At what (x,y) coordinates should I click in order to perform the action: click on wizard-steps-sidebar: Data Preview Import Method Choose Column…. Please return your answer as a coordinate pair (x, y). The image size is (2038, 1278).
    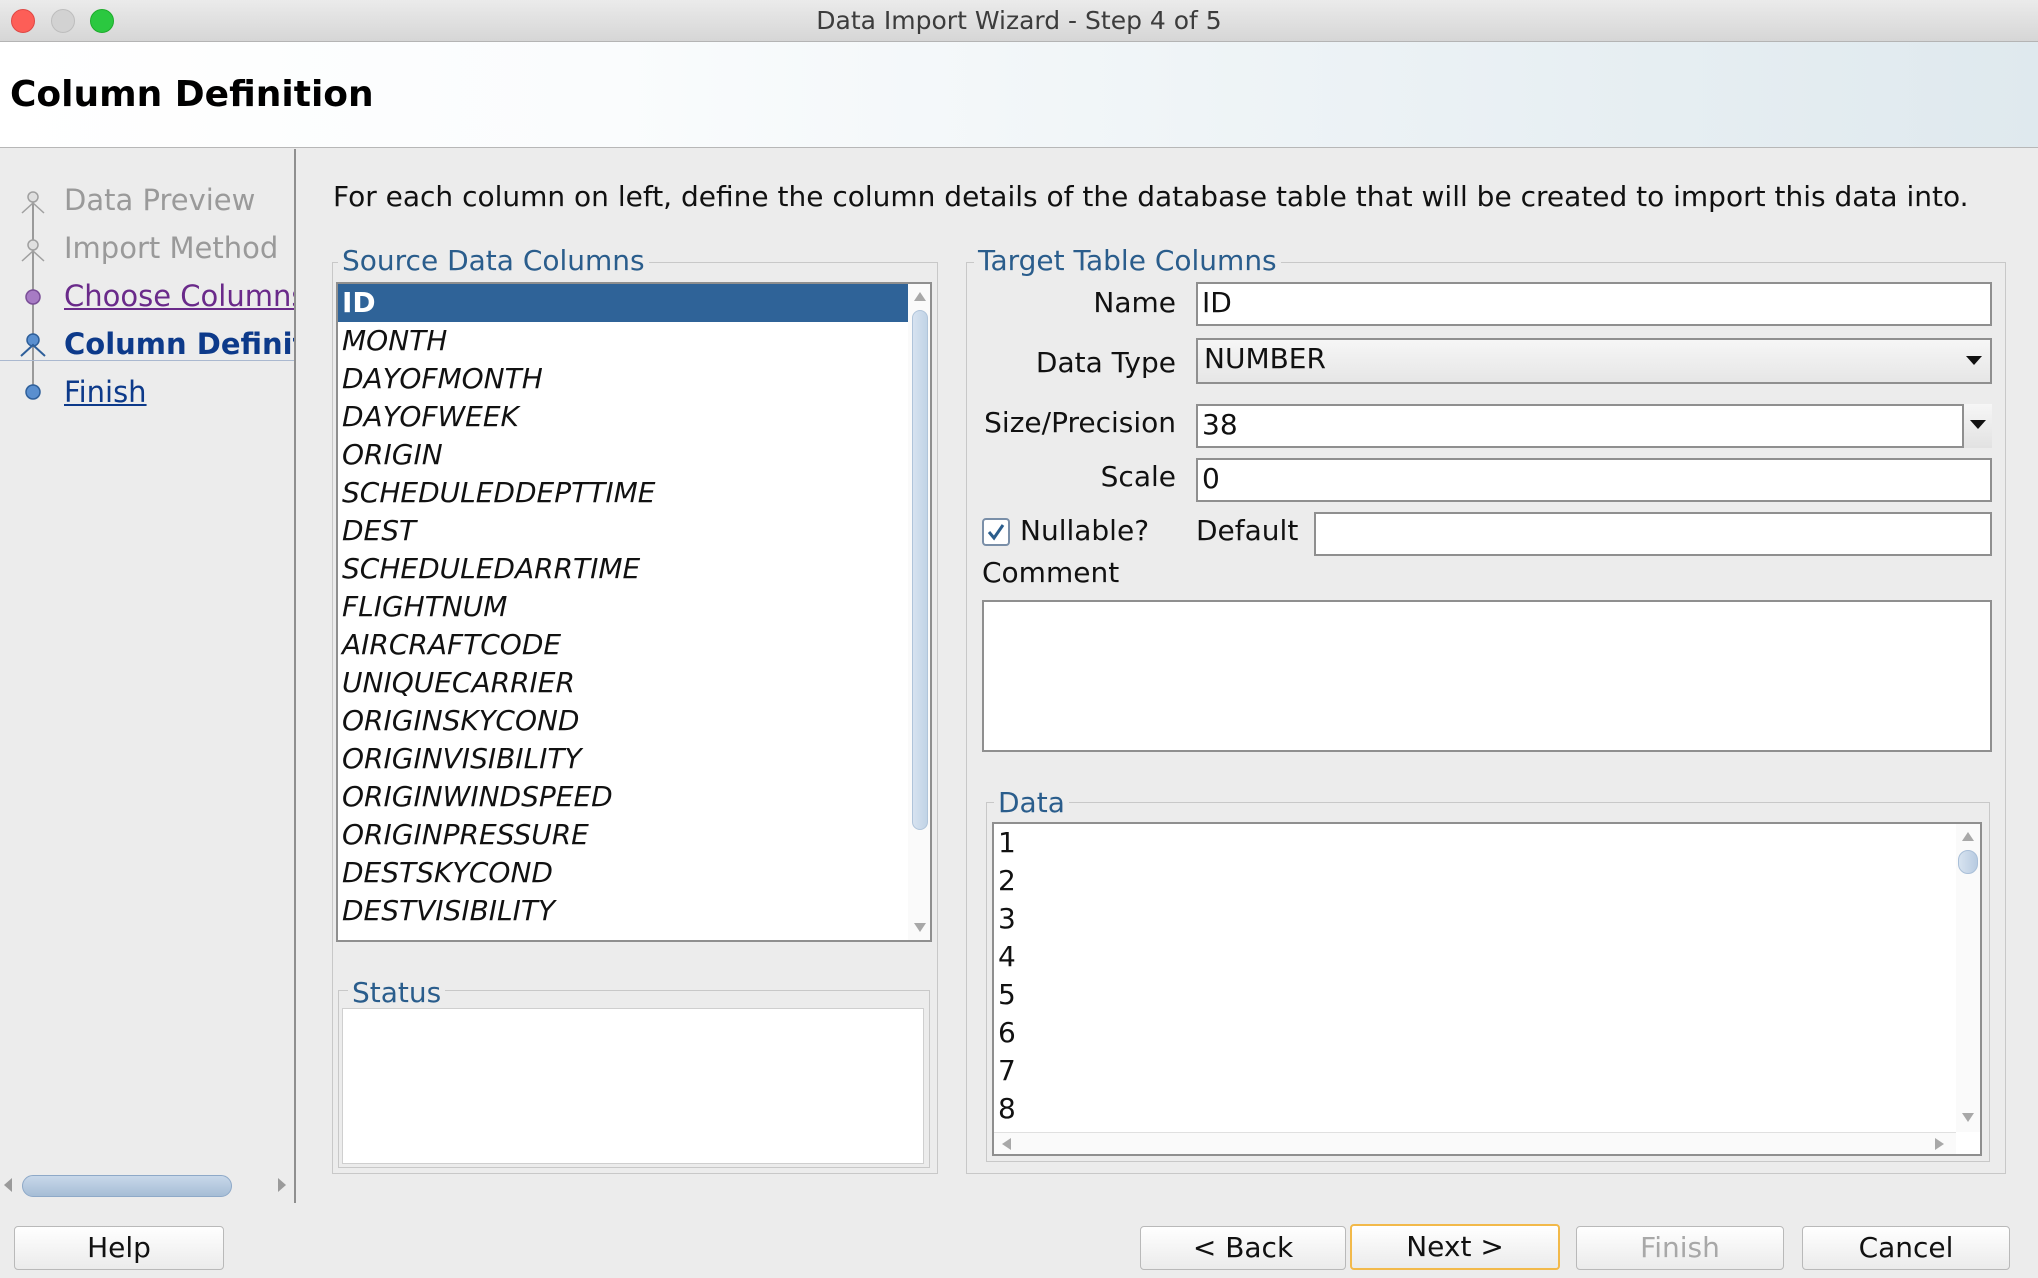
    Looking at the image, I should click on (148, 676).